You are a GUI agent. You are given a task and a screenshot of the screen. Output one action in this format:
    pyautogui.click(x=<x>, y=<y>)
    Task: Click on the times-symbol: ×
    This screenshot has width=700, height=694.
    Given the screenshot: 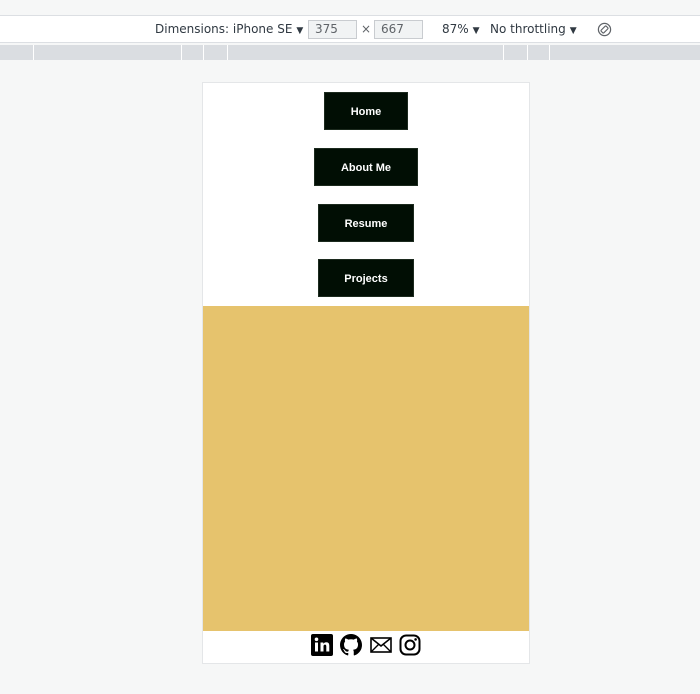 What is the action you would take?
    pyautogui.click(x=366, y=29)
    